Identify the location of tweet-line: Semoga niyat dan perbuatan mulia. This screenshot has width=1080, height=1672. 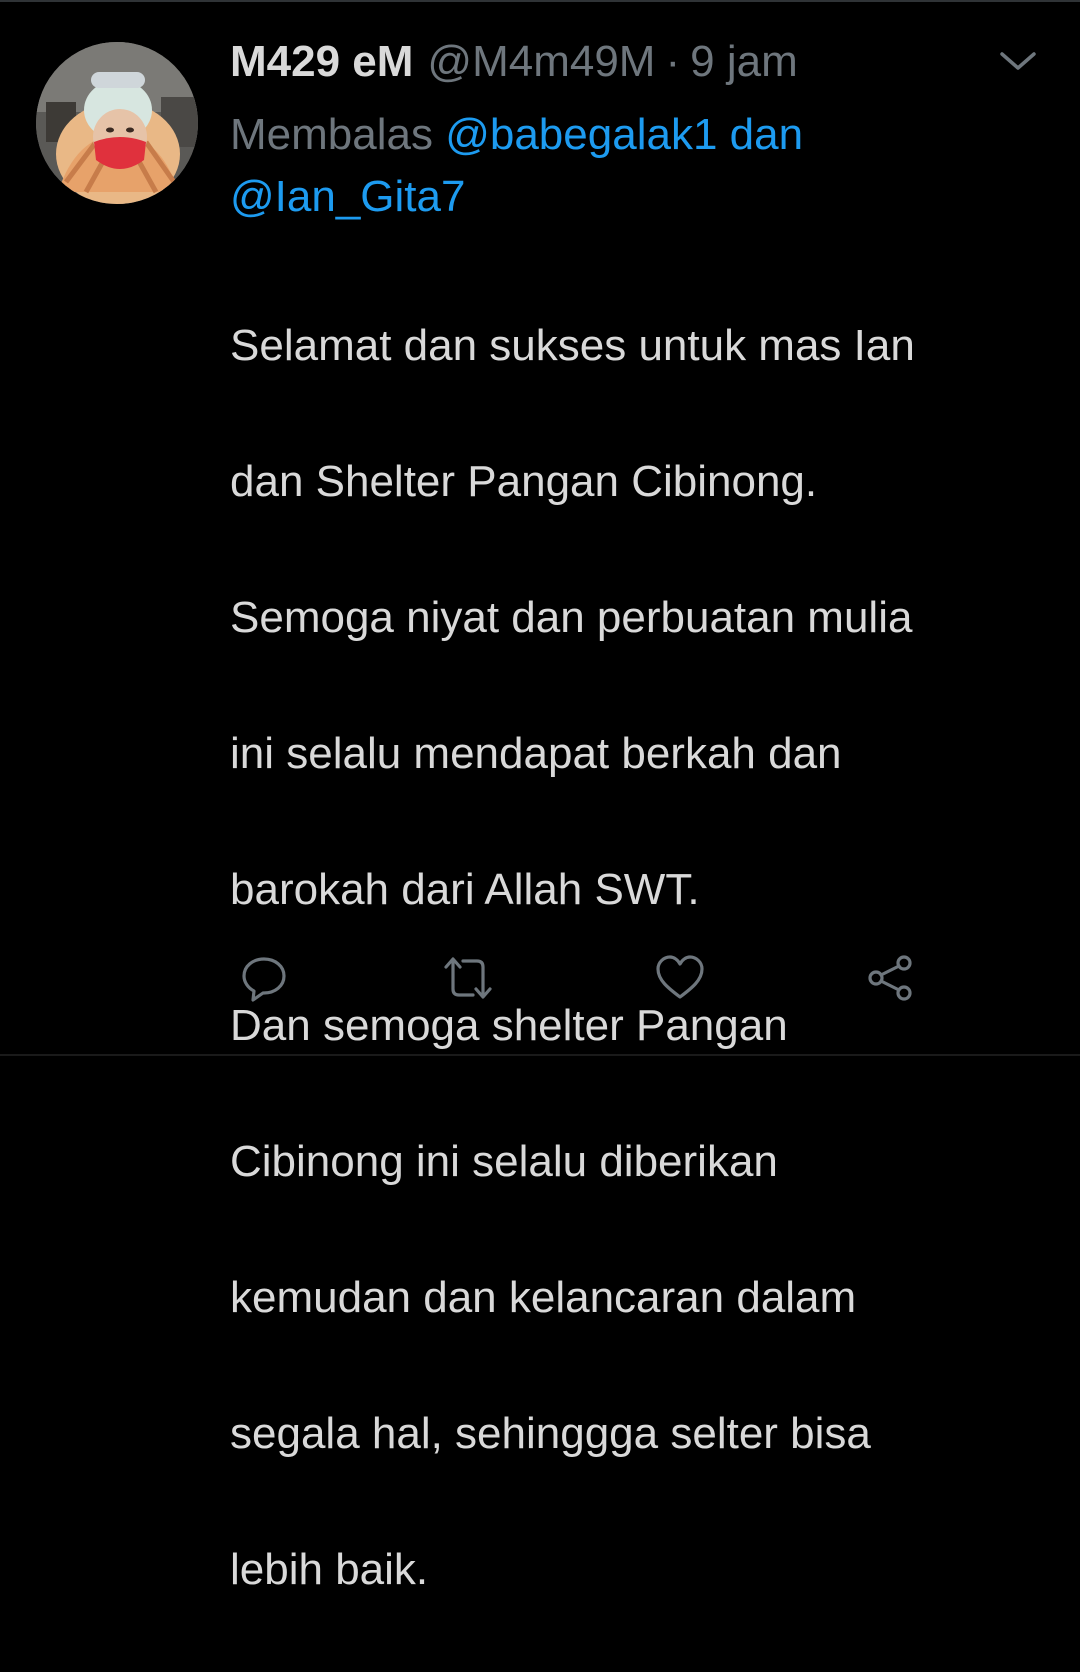
(571, 617).